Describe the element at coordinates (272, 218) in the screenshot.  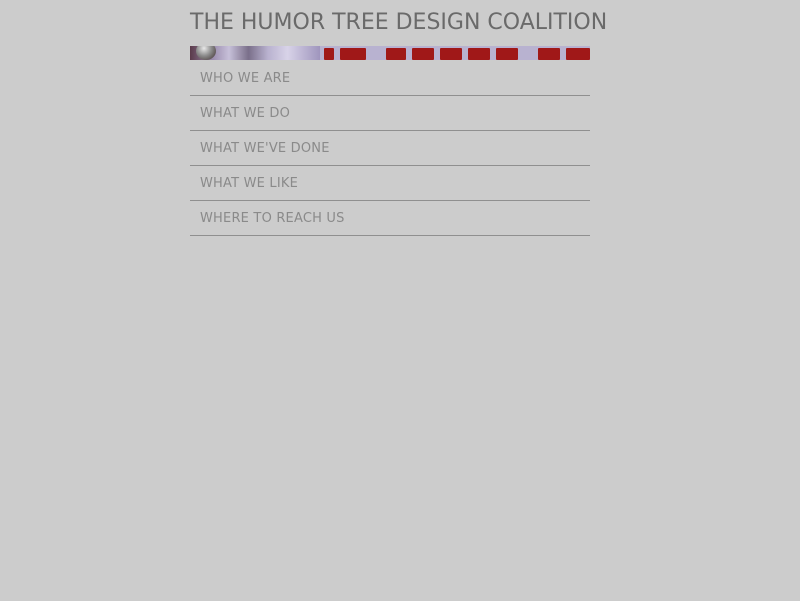
I see `nav-item-label: WHERE TO REACH US` at that location.